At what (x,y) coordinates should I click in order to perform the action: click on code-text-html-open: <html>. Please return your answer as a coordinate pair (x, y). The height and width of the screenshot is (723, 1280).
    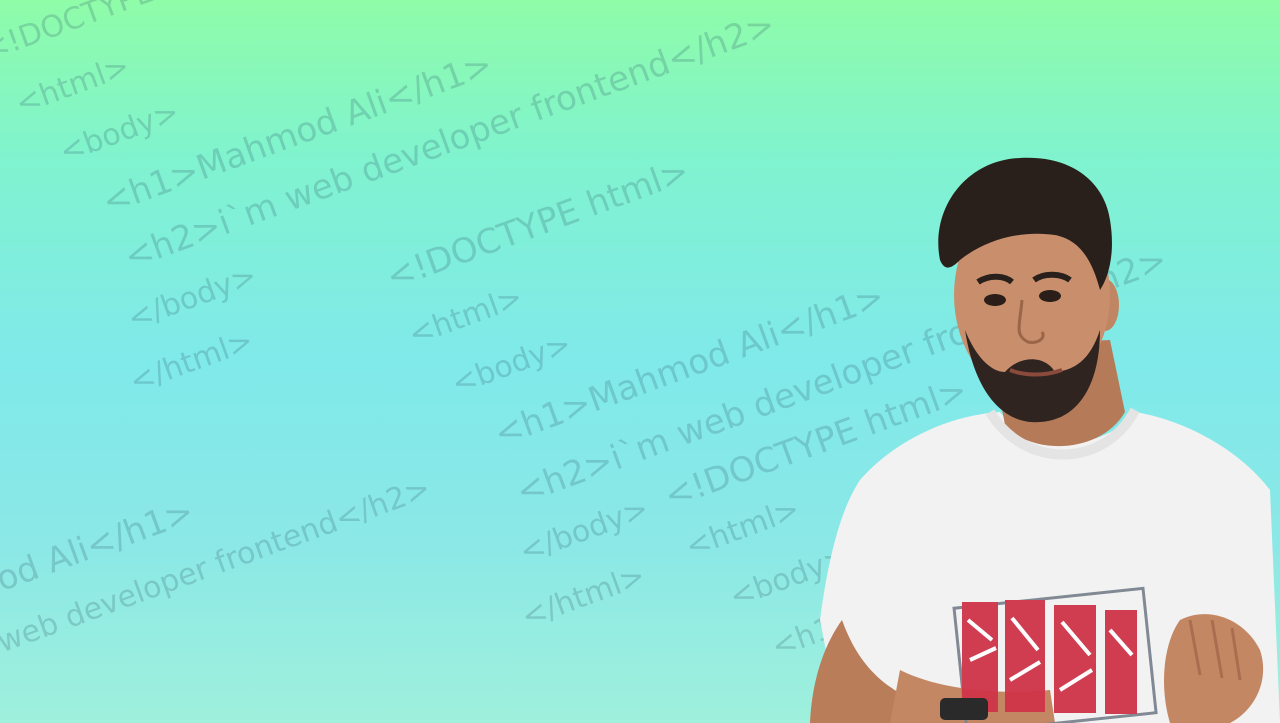
    Looking at the image, I should click on (72, 85).